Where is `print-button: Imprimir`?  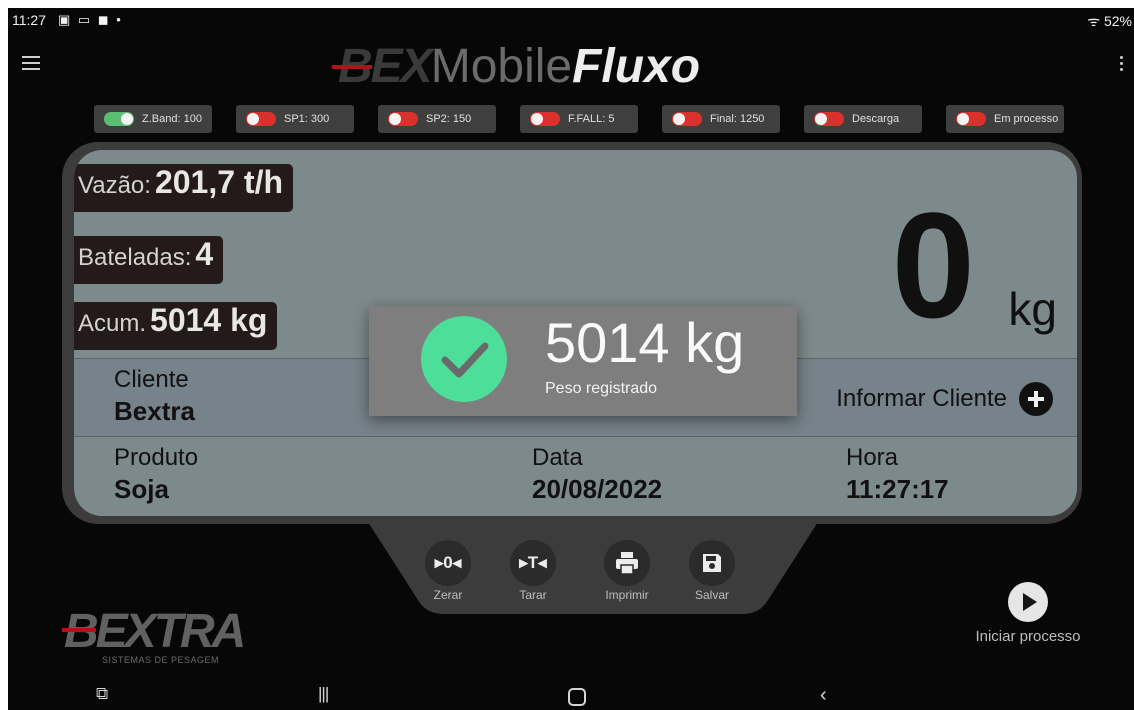
print-button: Imprimir is located at coordinates (627, 571).